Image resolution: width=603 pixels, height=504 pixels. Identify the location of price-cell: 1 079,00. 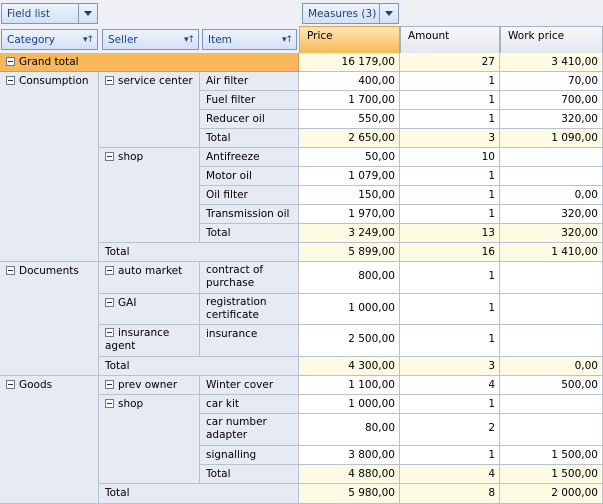
(349, 176).